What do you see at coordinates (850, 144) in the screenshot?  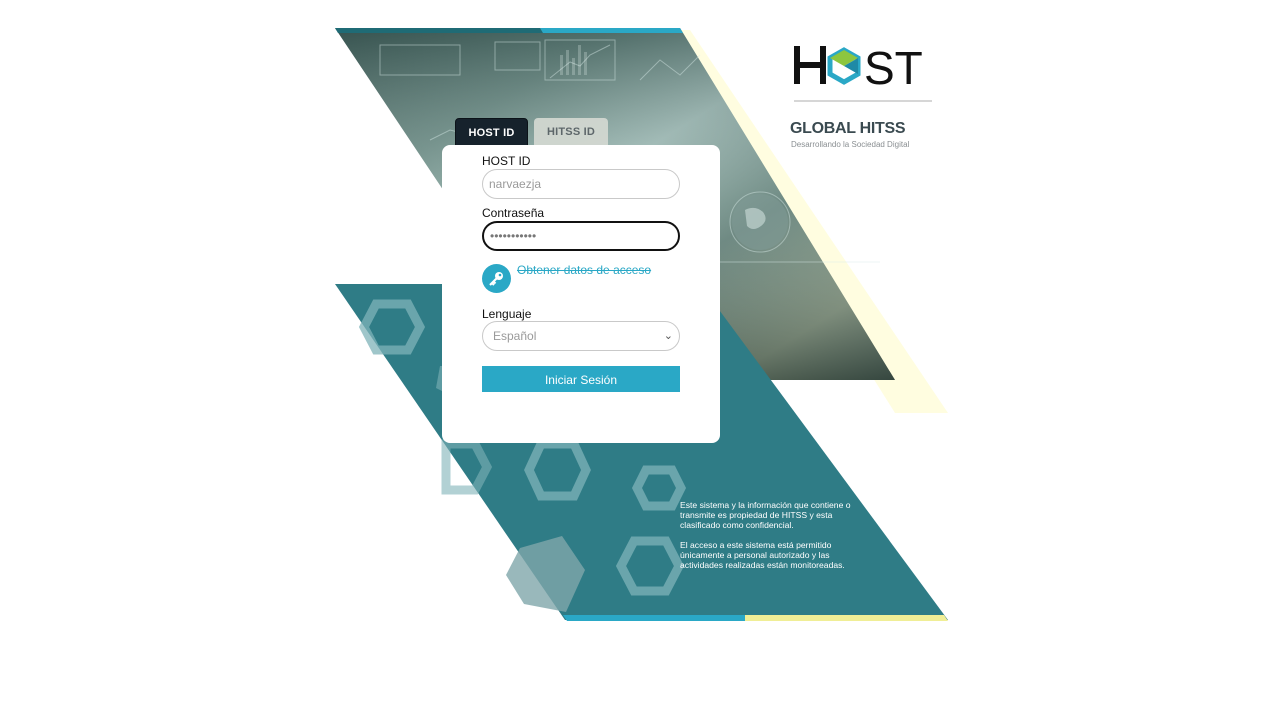 I see `global-hitss-tagline: Desarrollando la Sociedad Digital` at bounding box center [850, 144].